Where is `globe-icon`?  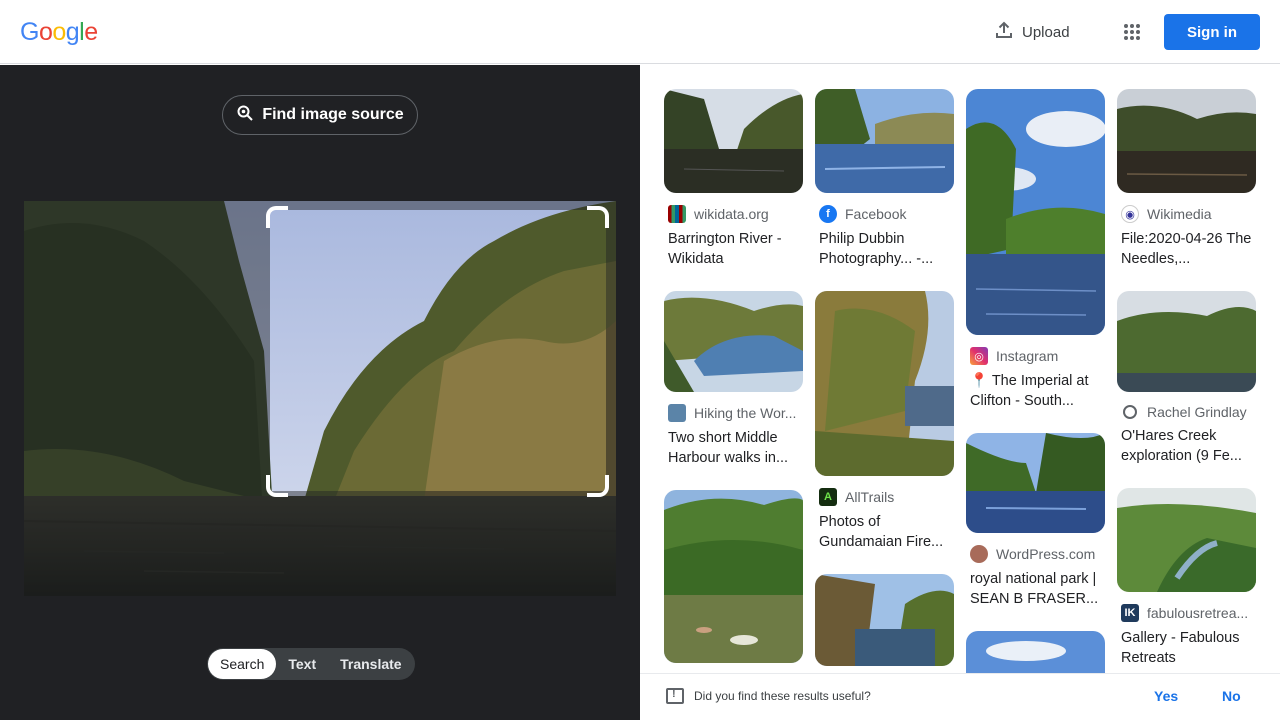
globe-icon is located at coordinates (1130, 412).